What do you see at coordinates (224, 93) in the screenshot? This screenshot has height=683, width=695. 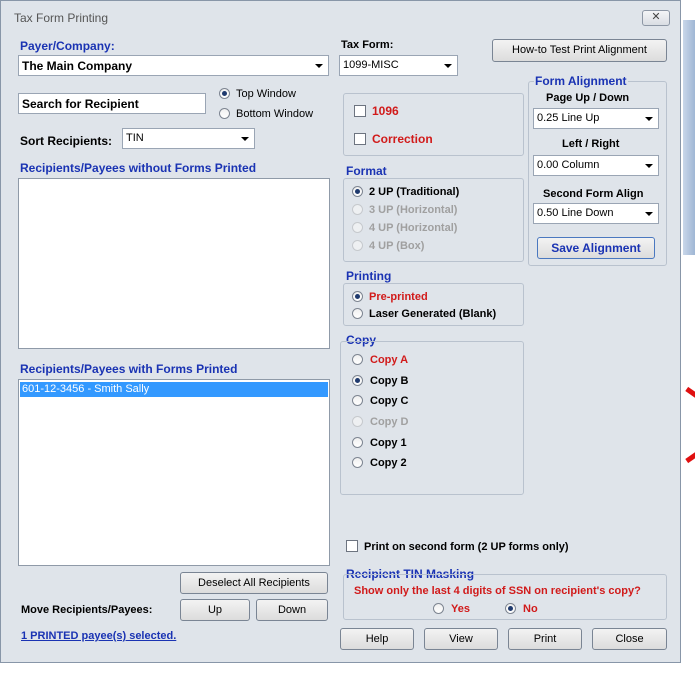 I see `top-window-radio` at bounding box center [224, 93].